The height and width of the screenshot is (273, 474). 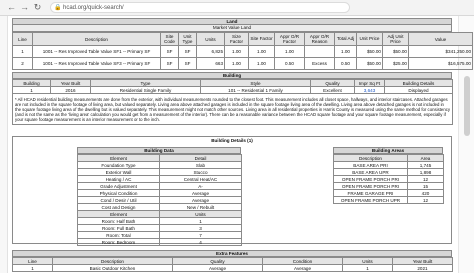 What do you see at coordinates (370, 172) in the screenshot?
I see `area-description-cell: BASE AREA UPR` at bounding box center [370, 172].